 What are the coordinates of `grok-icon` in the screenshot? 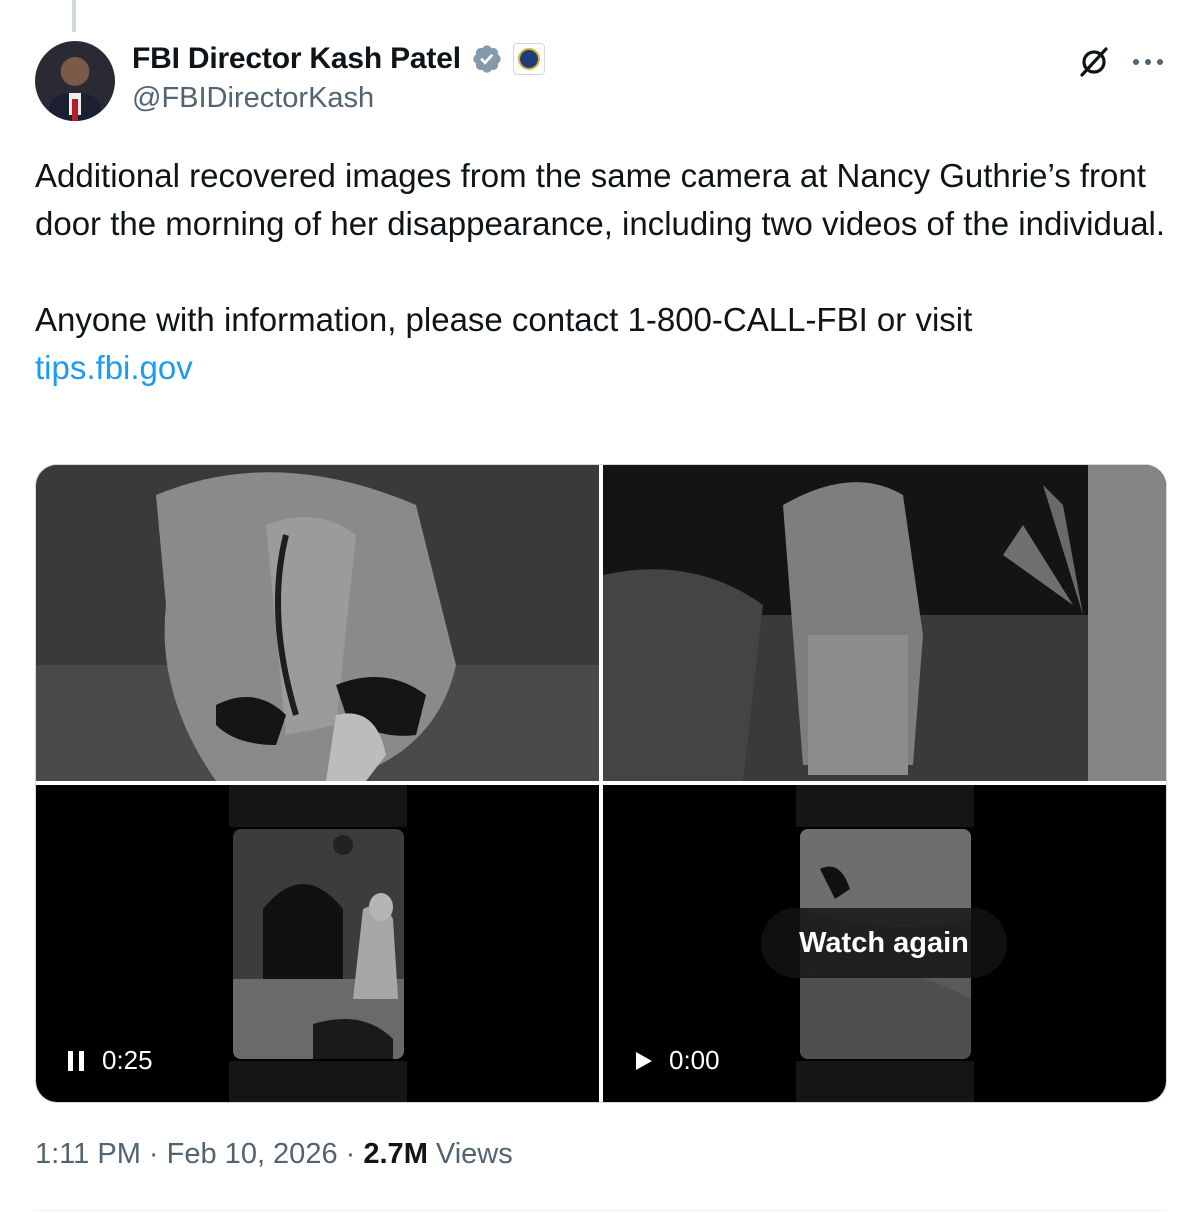 It's located at (1094, 62).